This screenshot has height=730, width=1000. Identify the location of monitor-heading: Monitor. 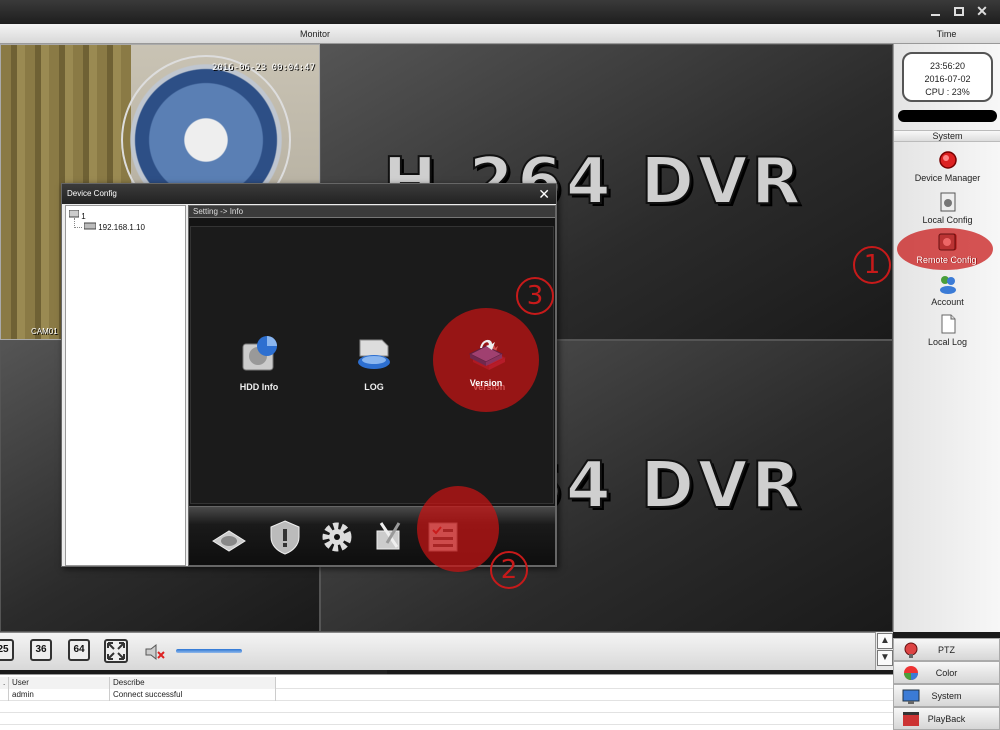
(314, 34).